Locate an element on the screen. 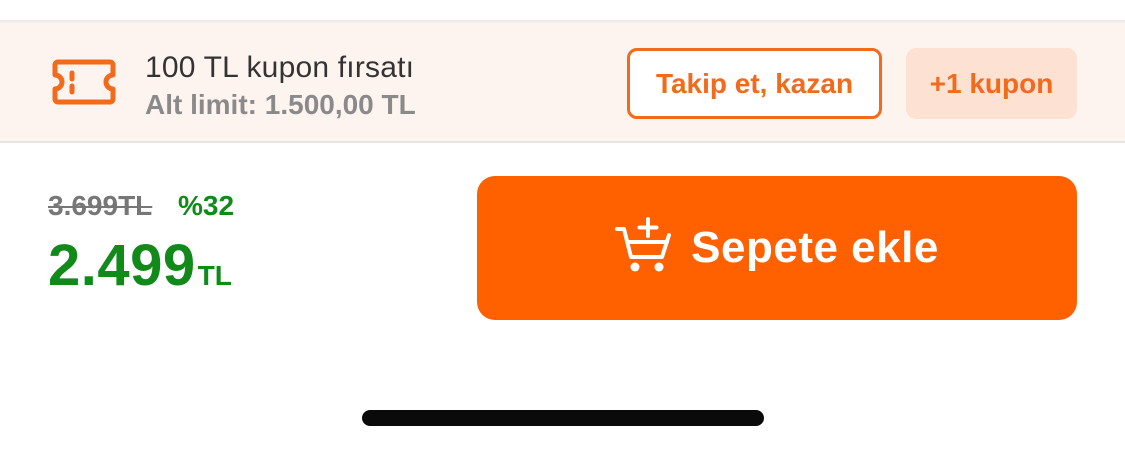 The width and height of the screenshot is (1125, 450). original-price: 3.699TL is located at coordinates (100, 205).